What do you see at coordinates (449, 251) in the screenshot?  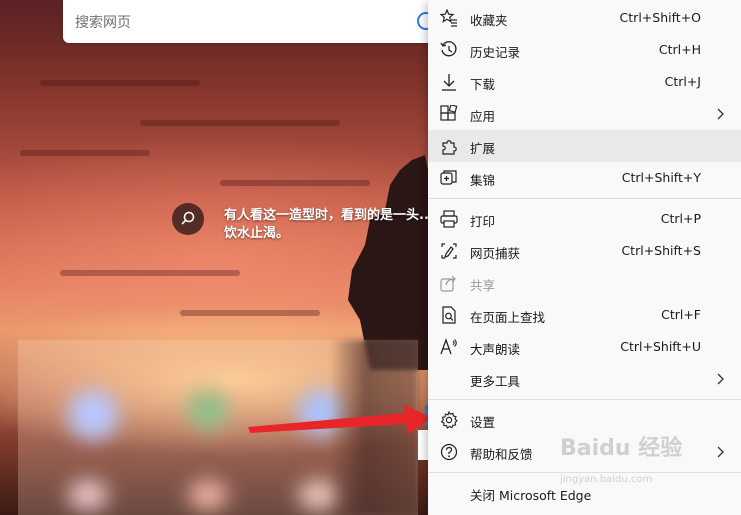 I see `web-capture-icon` at bounding box center [449, 251].